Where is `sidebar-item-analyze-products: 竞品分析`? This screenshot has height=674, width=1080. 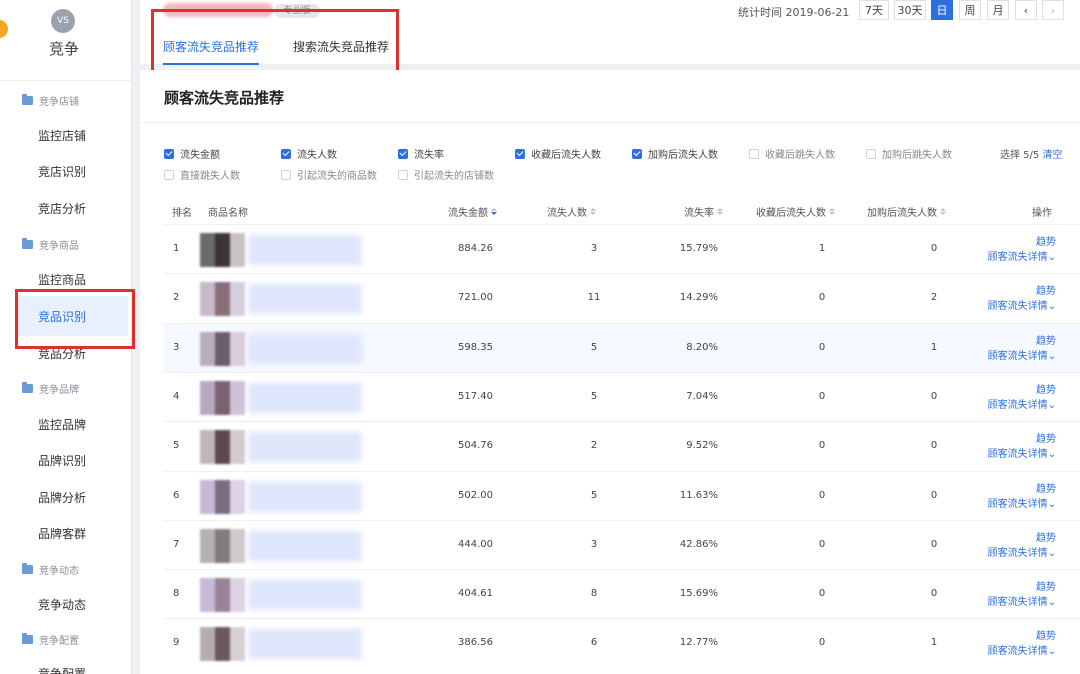
sidebar-item-analyze-products: 竞品分析 is located at coordinates (64, 353).